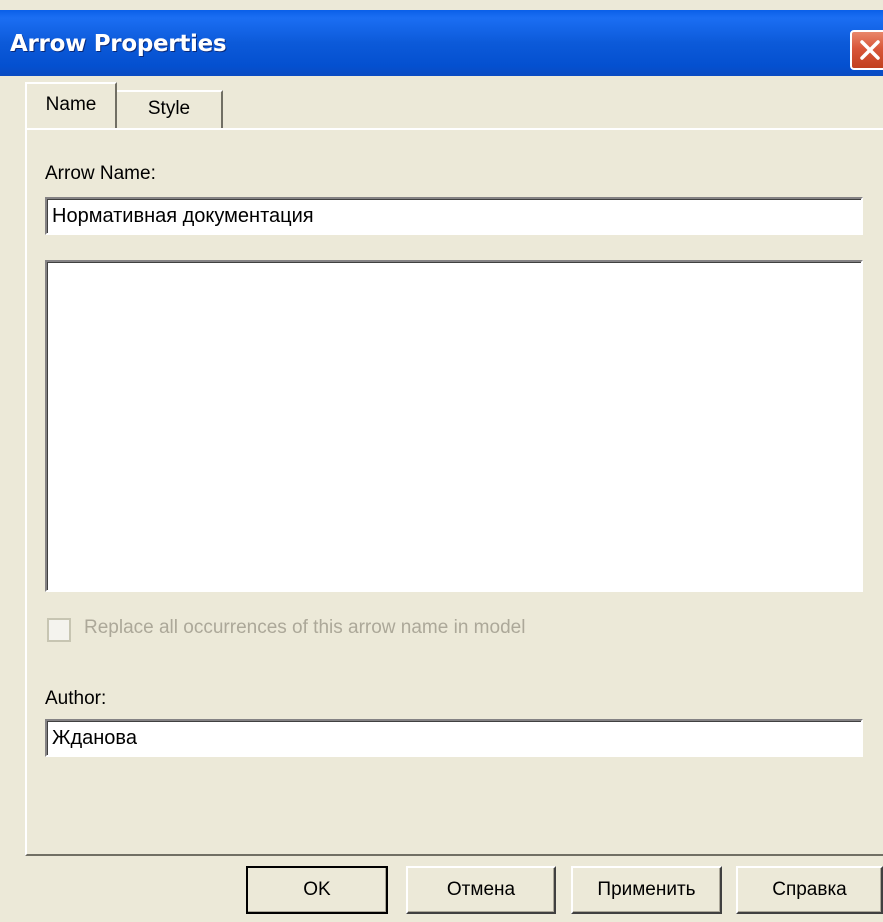  Describe the element at coordinates (118, 44) in the screenshot. I see `dialog-title: Arrow Properties` at that location.